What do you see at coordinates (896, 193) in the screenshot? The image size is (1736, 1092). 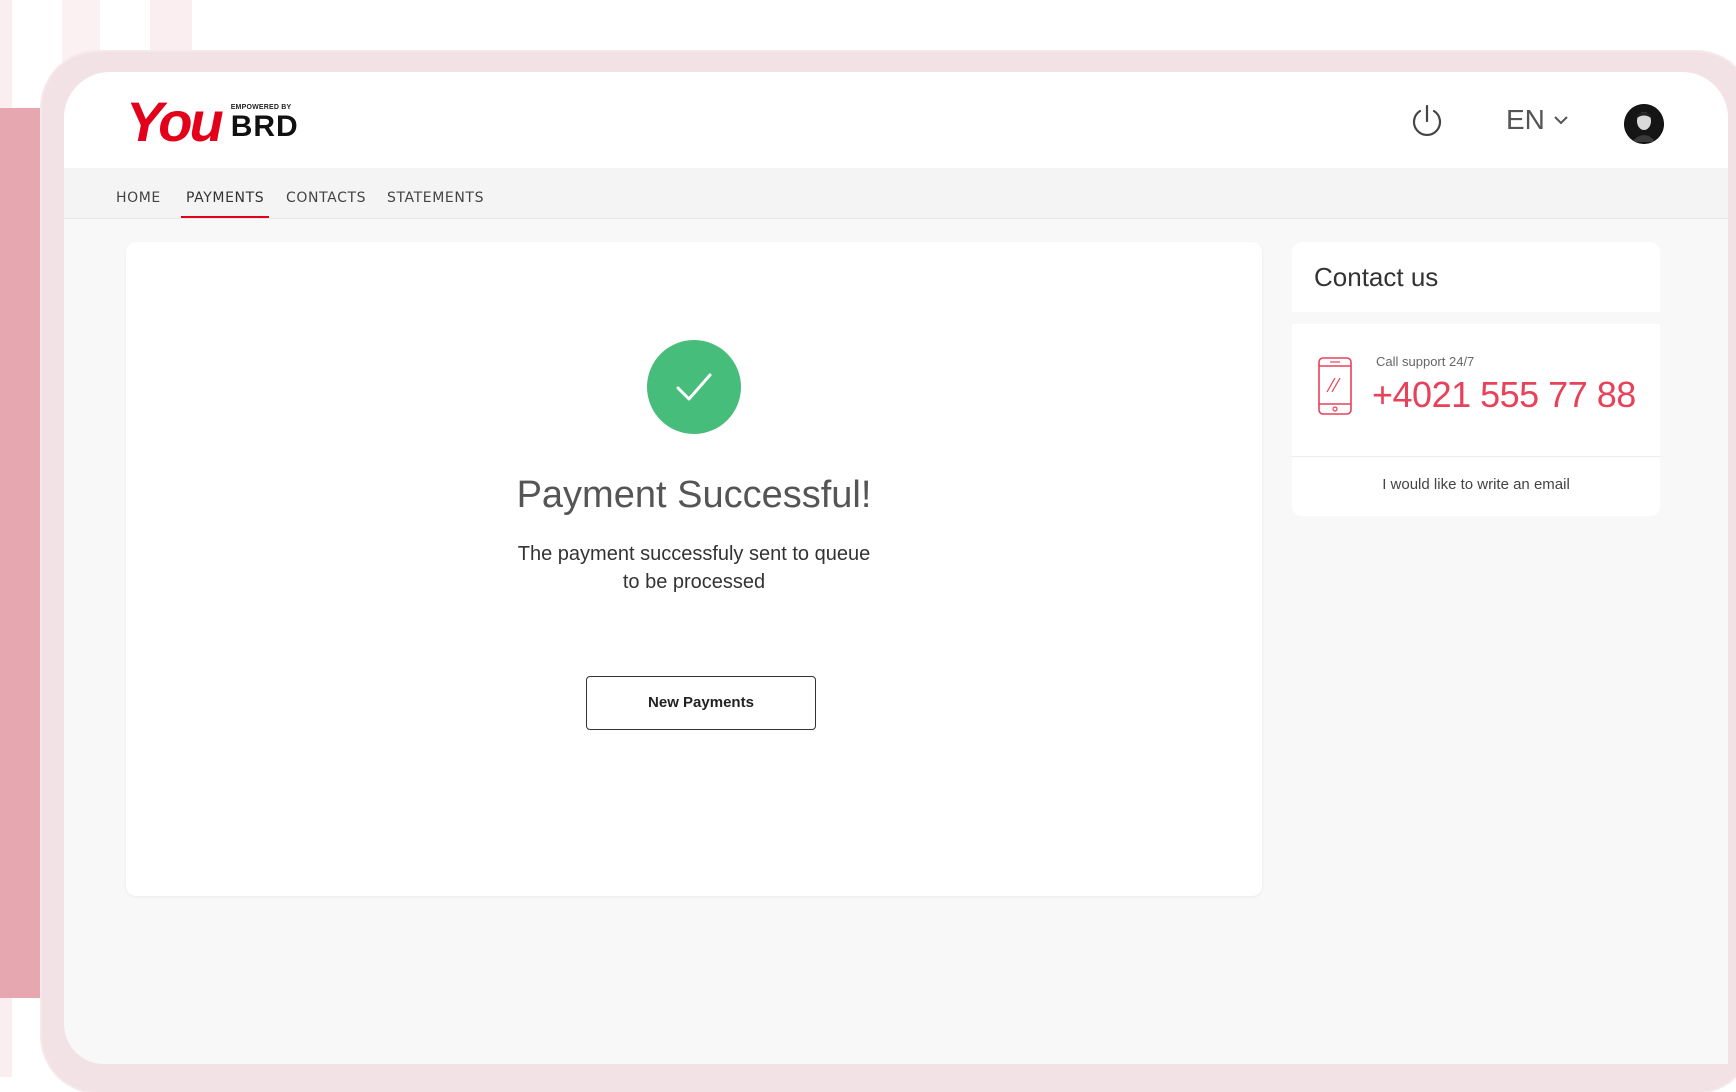 I see `main-navigation: HOME PAYMENTS CONTACTS STATEMENTS` at bounding box center [896, 193].